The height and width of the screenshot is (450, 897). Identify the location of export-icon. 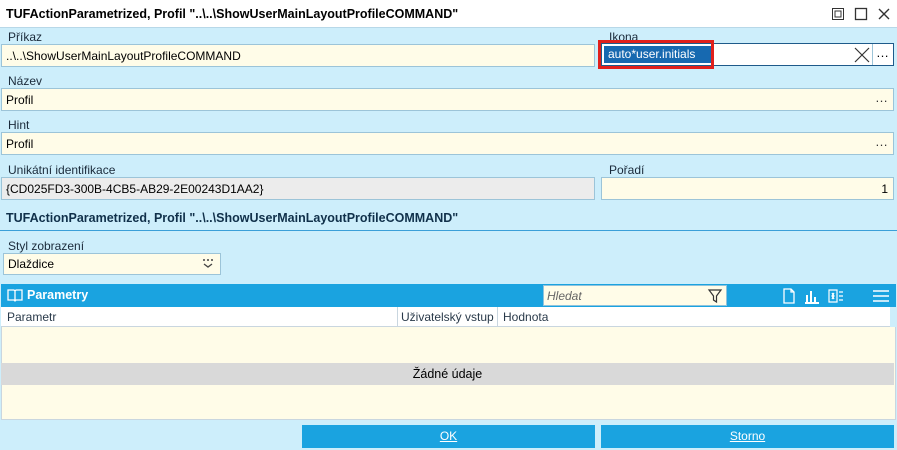
(836, 296).